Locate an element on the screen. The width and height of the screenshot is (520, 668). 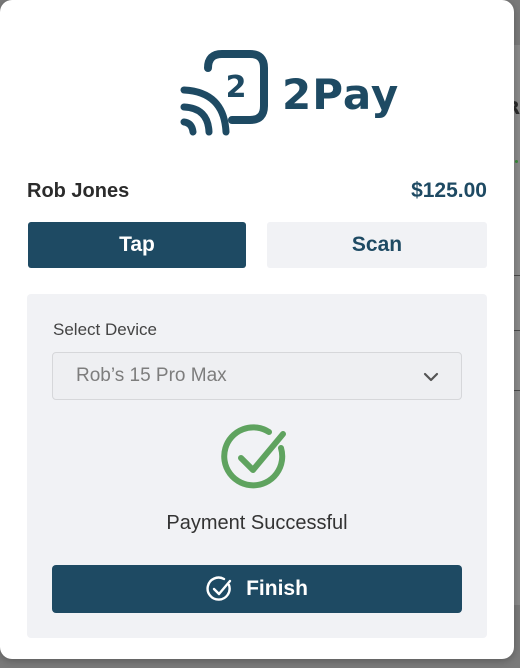
logo-badge-digit: 2 is located at coordinates (236, 87).